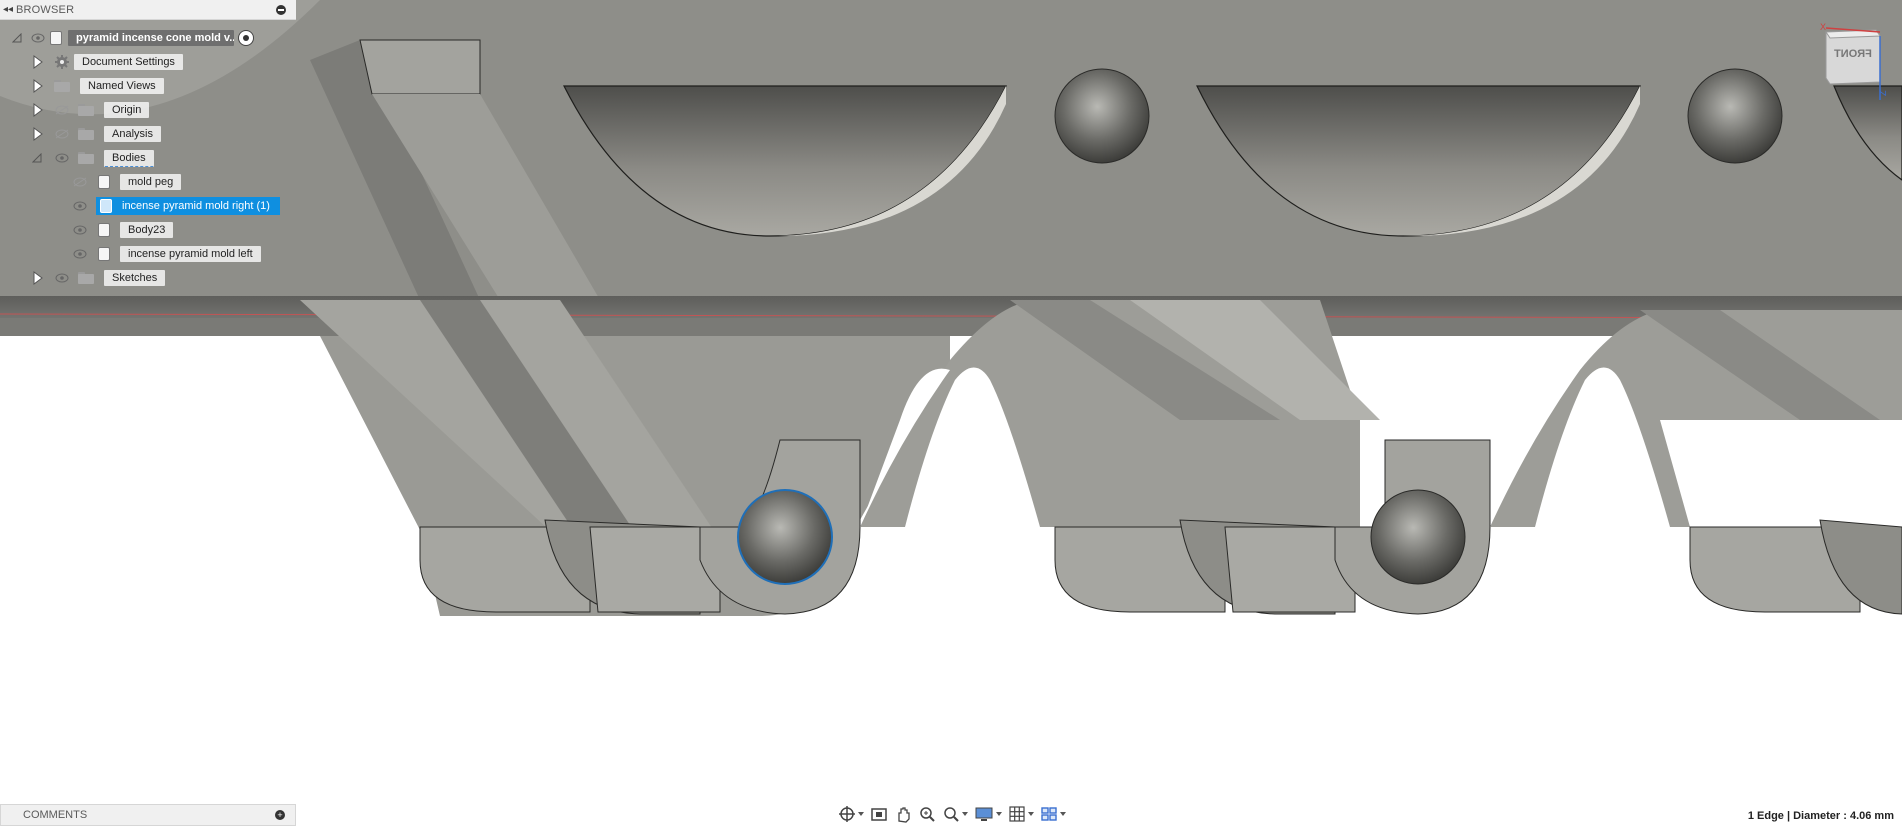  I want to click on grid-settings-button, so click(1021, 814).